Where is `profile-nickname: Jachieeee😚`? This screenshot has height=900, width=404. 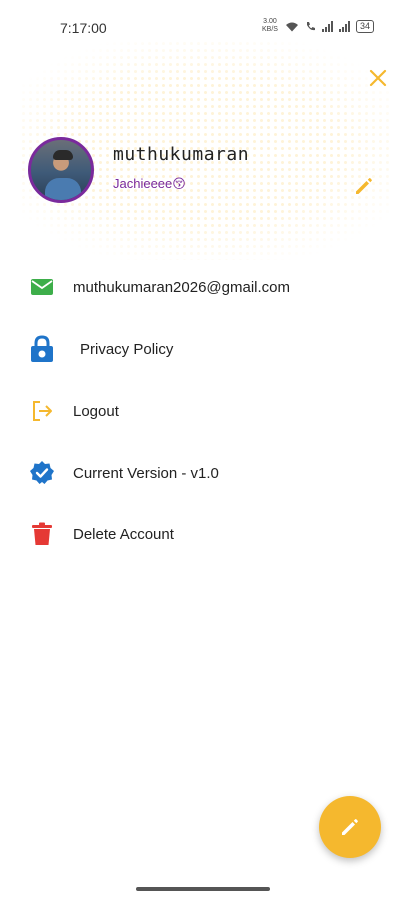 profile-nickname: Jachieeee😚 is located at coordinates (149, 183).